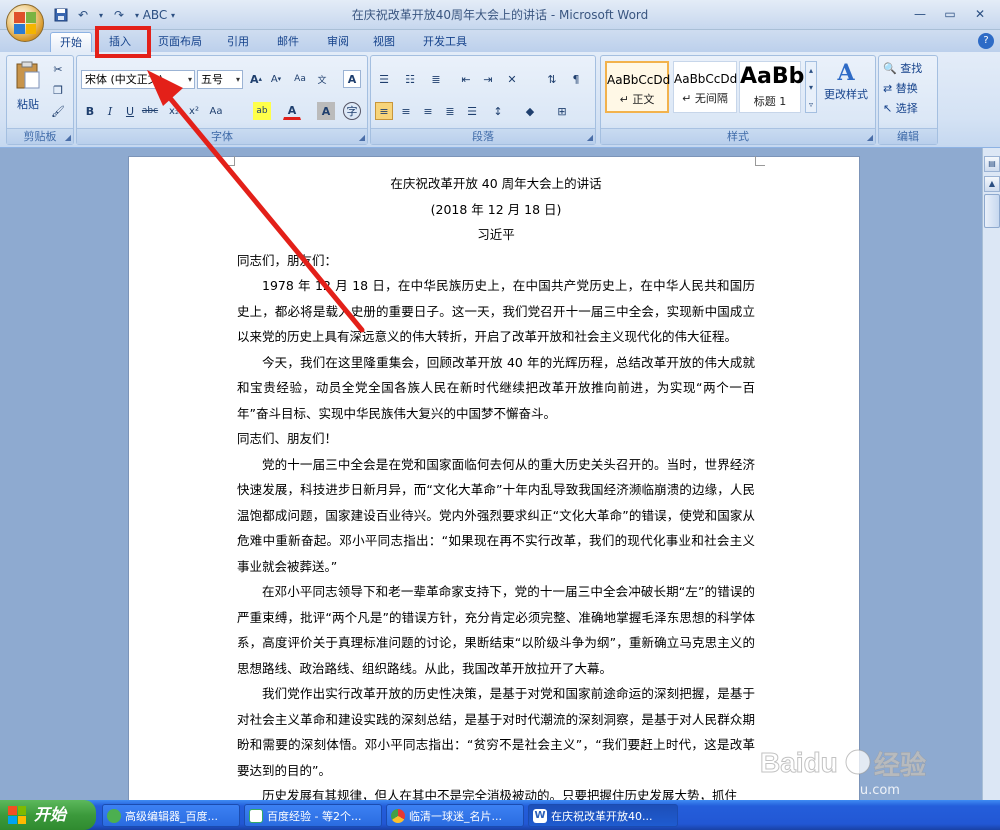 This screenshot has height=830, width=1000. What do you see at coordinates (288, 42) in the screenshot?
I see `tab-mailings: 邮件` at bounding box center [288, 42].